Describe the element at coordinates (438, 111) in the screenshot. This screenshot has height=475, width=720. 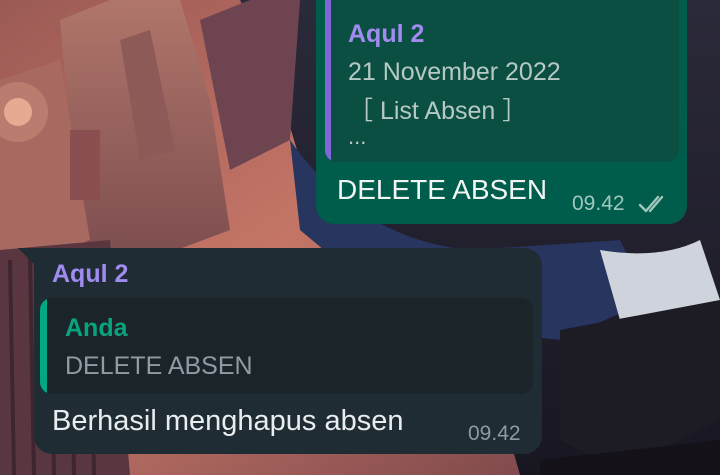
I see `quoted-text-line: ［ List Absen ］` at that location.